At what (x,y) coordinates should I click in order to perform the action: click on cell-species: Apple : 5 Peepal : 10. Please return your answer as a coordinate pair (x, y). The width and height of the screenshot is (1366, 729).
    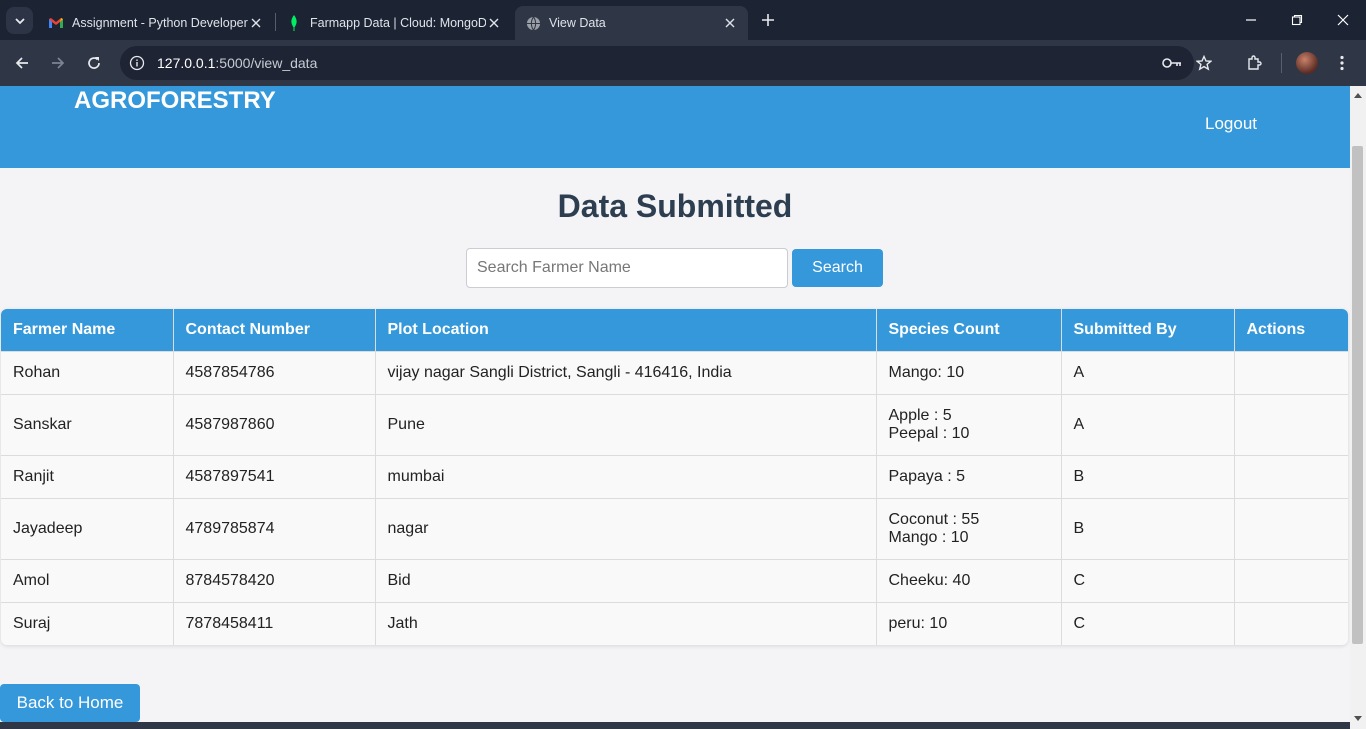
    Looking at the image, I should click on (969, 424).